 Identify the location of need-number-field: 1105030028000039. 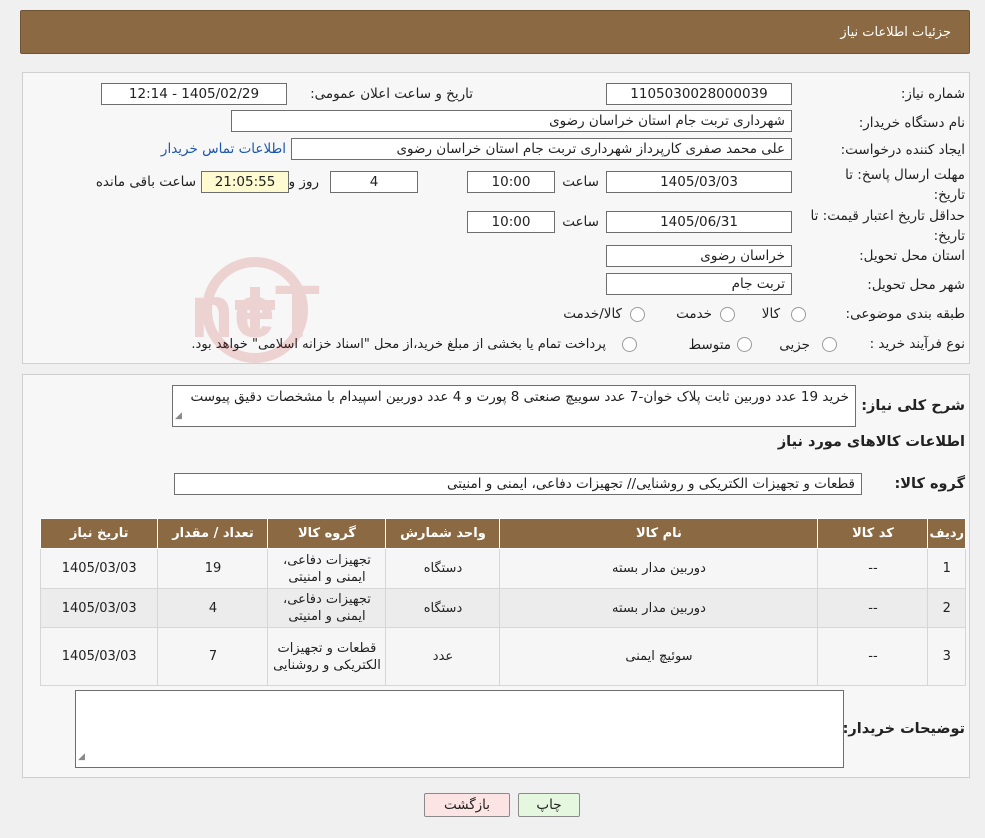
(699, 94).